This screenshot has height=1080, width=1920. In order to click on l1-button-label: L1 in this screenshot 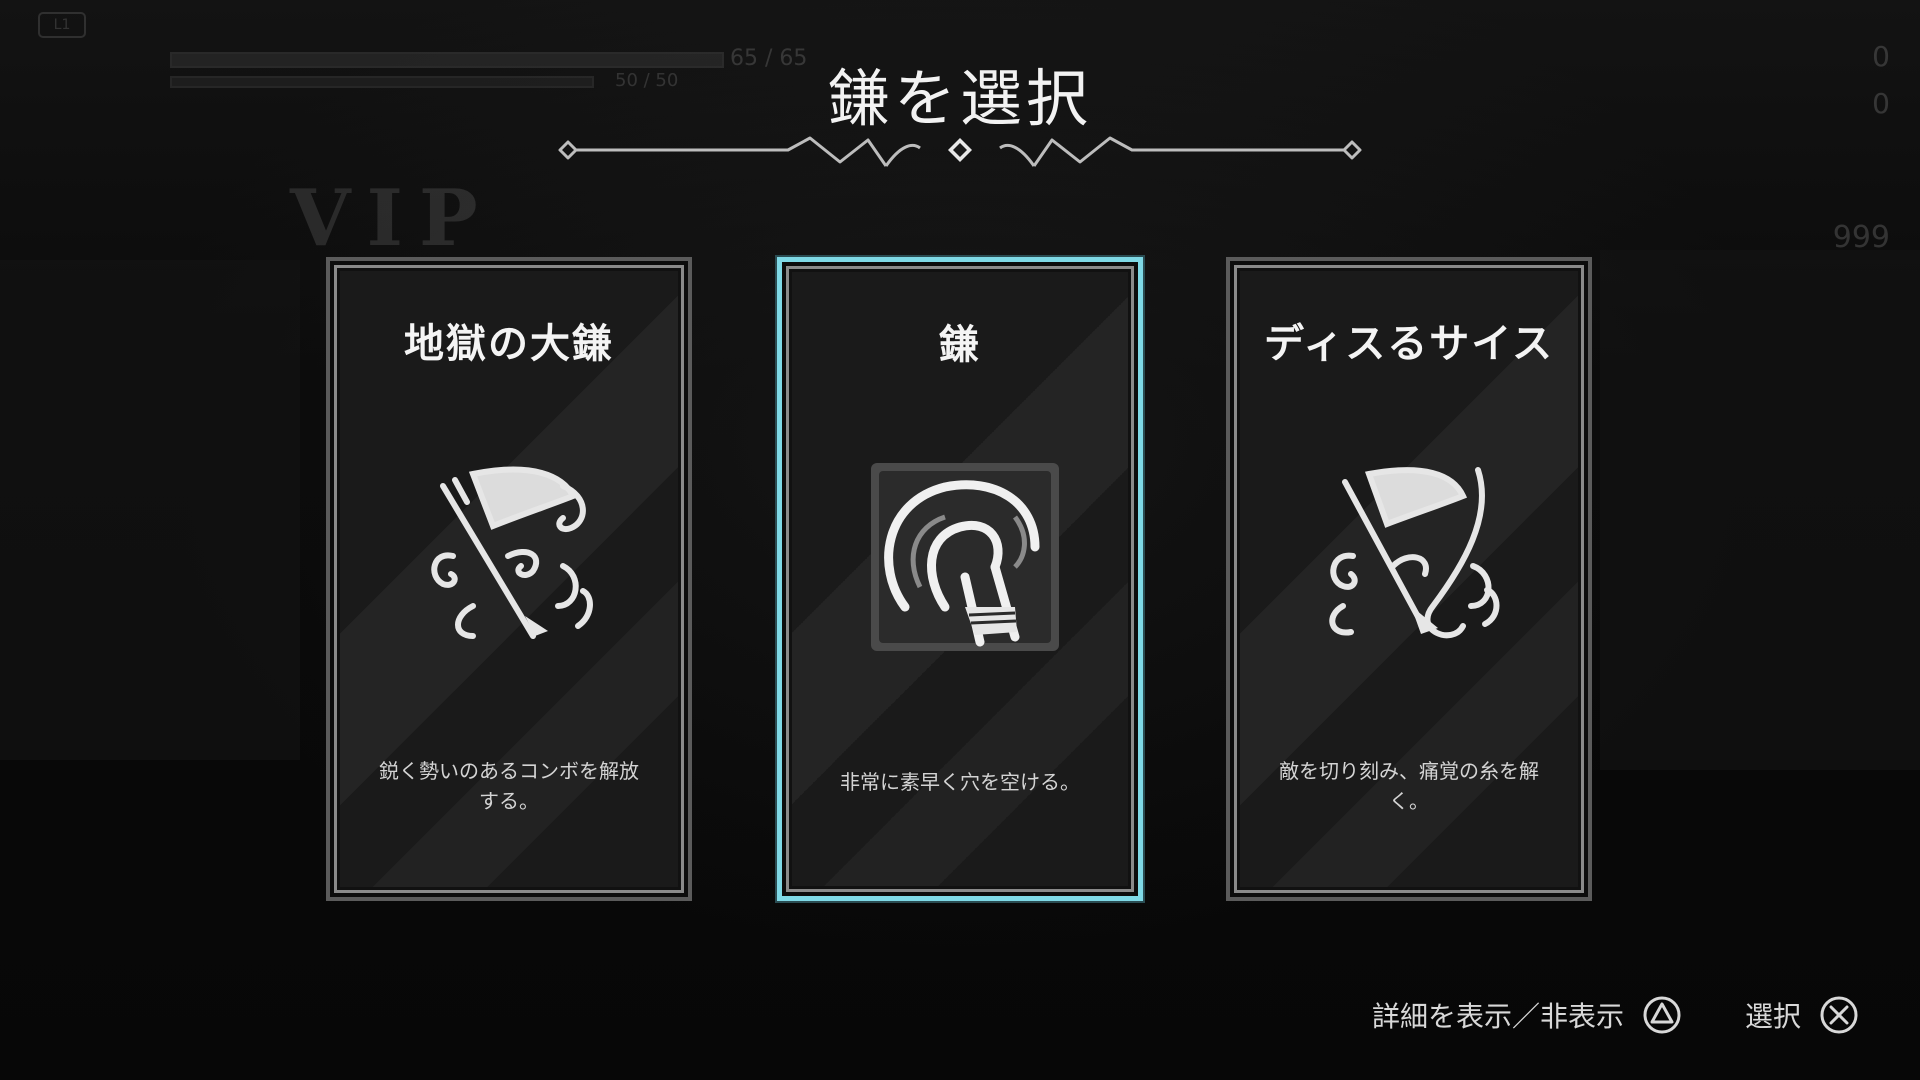, I will do `click(62, 25)`.